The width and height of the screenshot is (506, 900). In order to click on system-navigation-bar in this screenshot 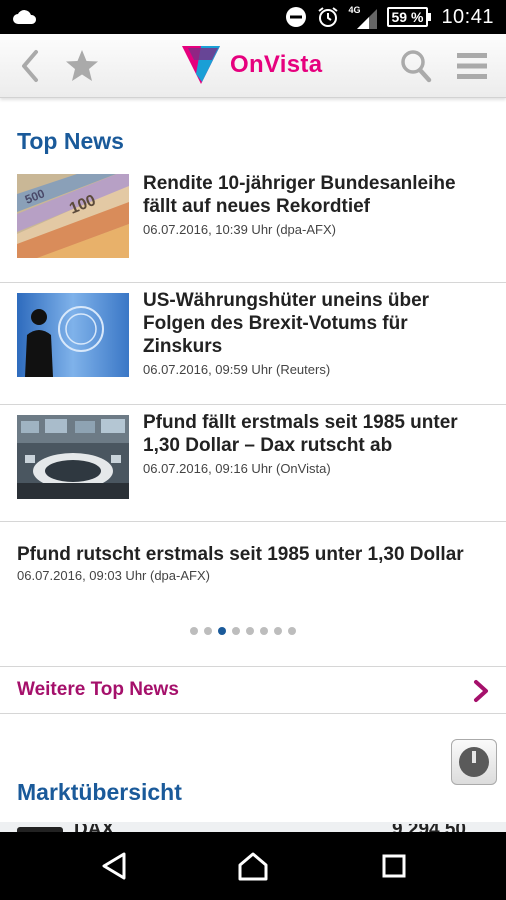, I will do `click(253, 866)`.